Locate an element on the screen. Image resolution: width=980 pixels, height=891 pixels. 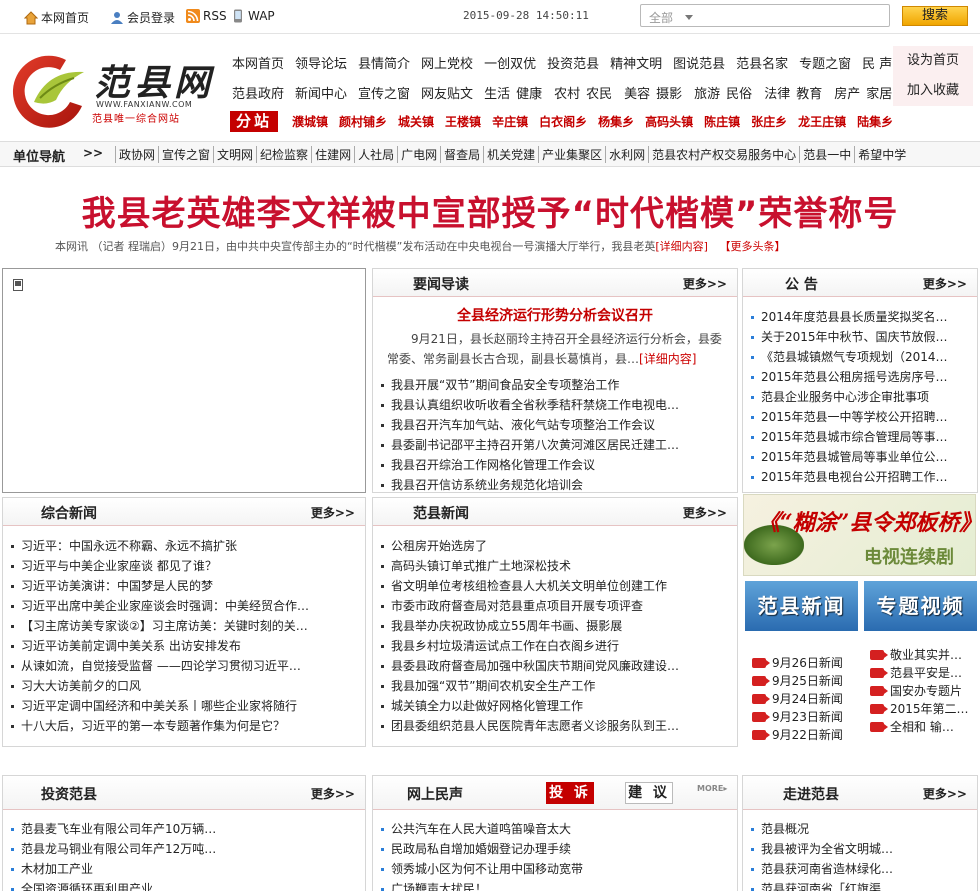
town-link: 辛庄镇 is located at coordinates (510, 121).